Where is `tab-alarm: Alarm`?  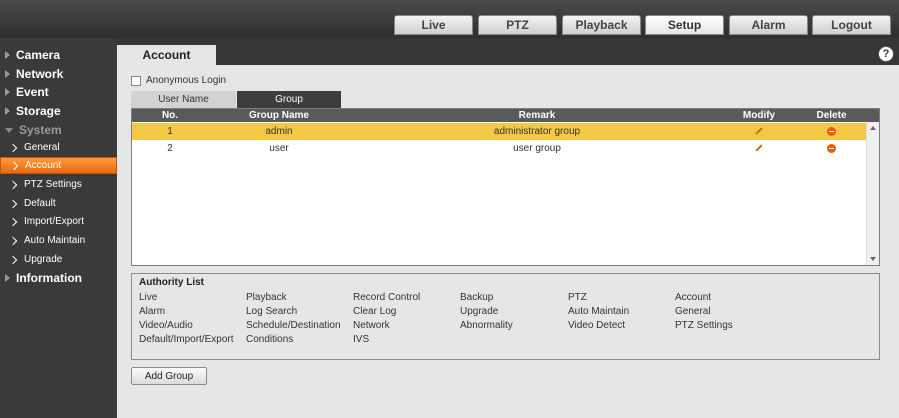
tab-alarm: Alarm is located at coordinates (768, 25).